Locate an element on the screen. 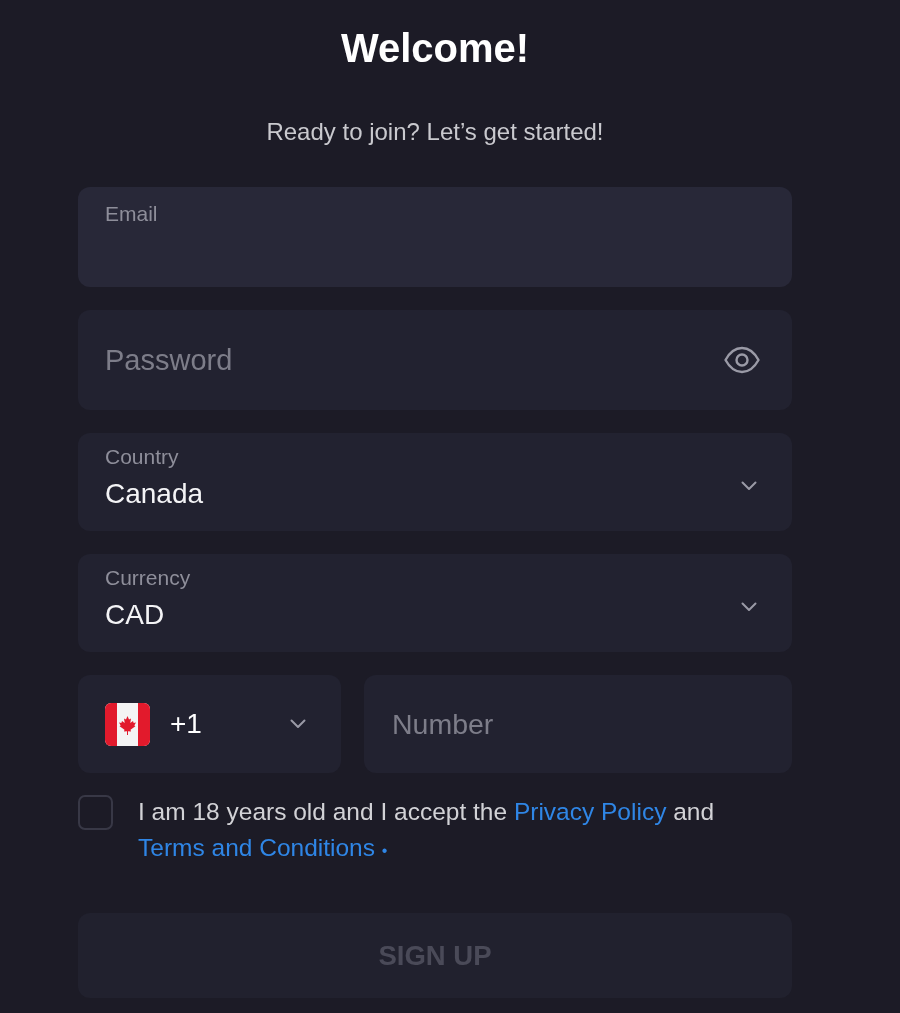 Image resolution: width=900 pixels, height=1013 pixels. consent-link: Privacy Policy is located at coordinates (590, 811).